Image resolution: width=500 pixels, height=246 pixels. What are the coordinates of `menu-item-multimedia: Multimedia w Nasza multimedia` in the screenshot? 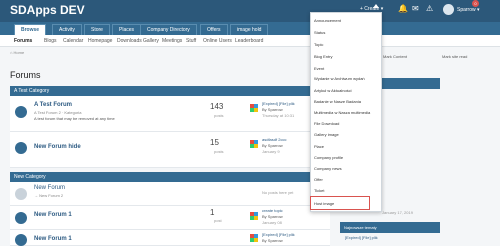 It's located at (342, 112).